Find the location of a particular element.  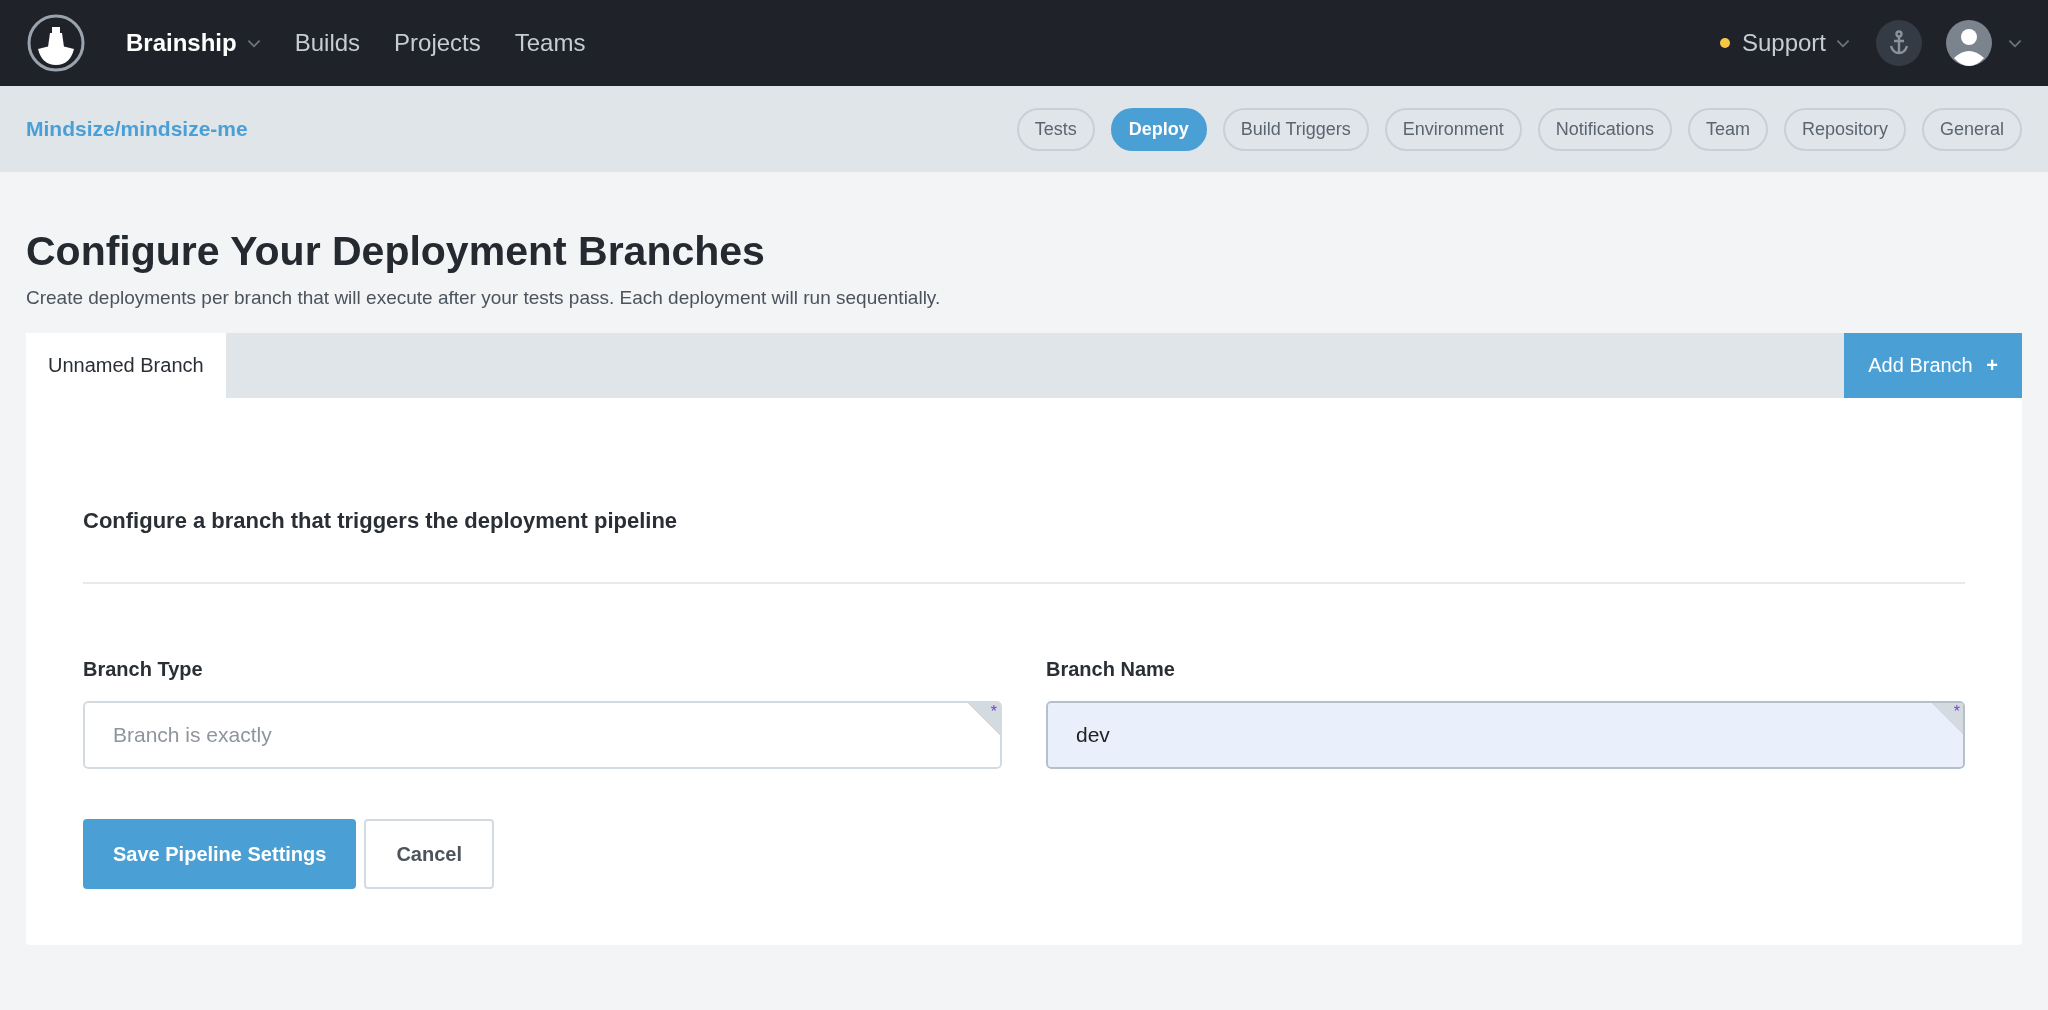

support-menu: Support is located at coordinates (1795, 43).